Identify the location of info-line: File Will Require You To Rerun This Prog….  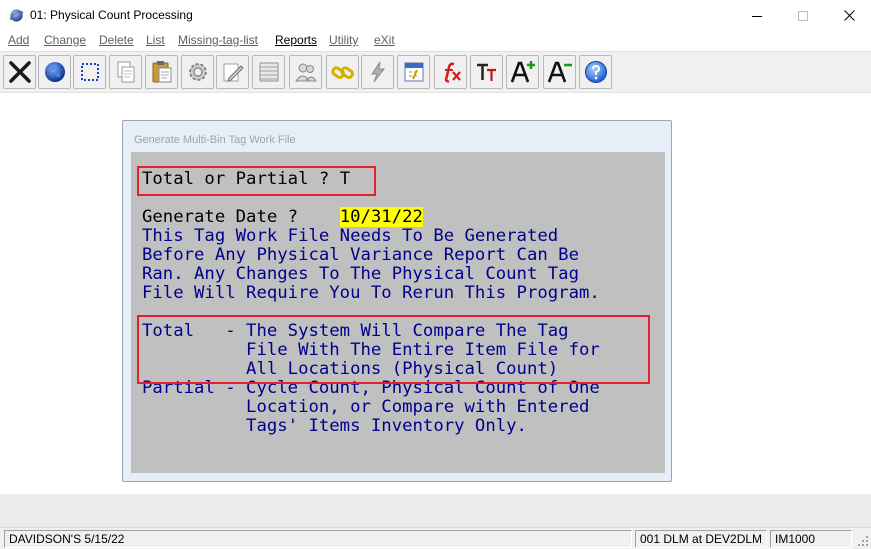
(371, 293).